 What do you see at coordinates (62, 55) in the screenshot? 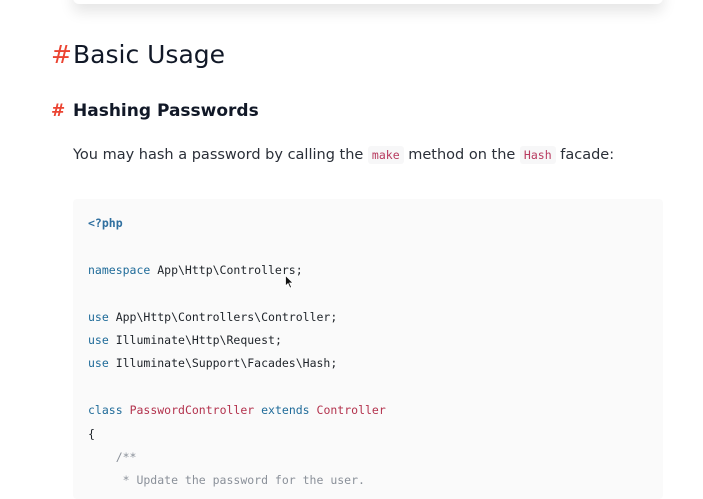
I see `heading-anchor-link: #` at bounding box center [62, 55].